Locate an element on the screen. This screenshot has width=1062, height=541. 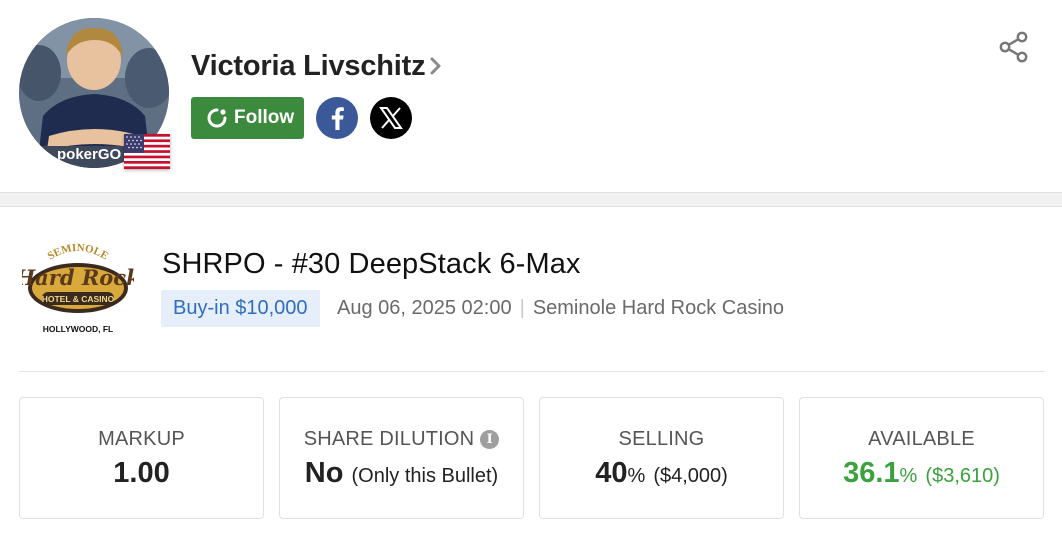
stat-value: 36.1% ($3,610) is located at coordinates (921, 473).